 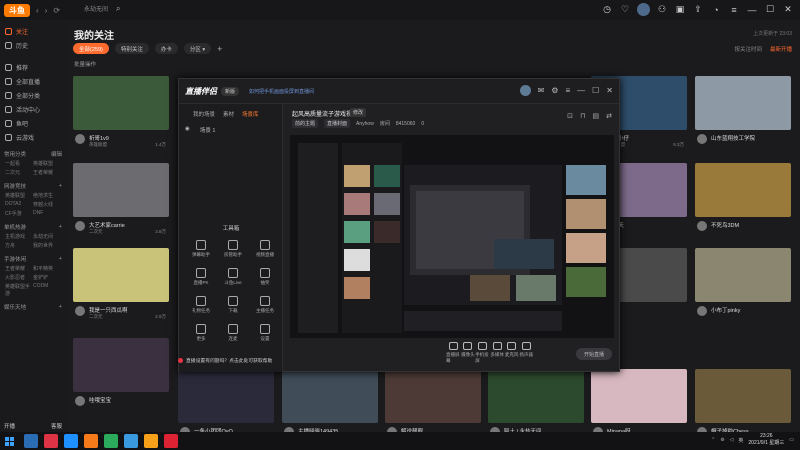 I want to click on batch-operation-button: 批量操作, so click(x=85, y=64).